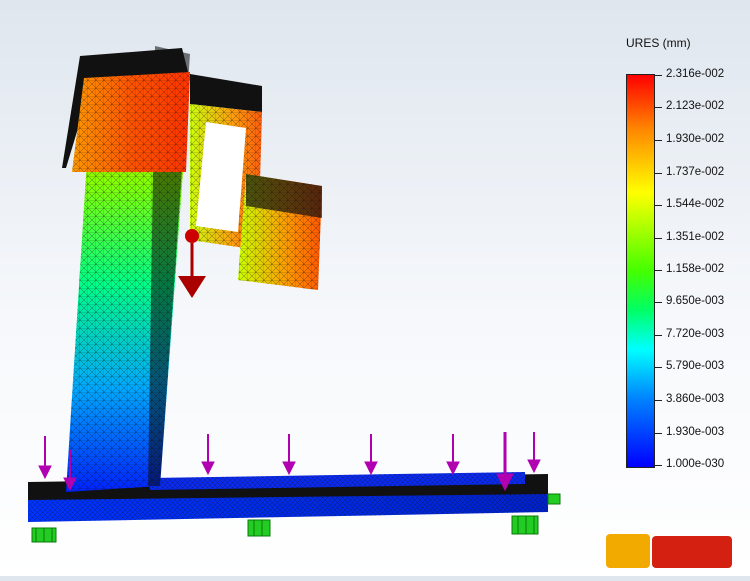 This screenshot has width=750, height=581. Describe the element at coordinates (689, 301) in the screenshot. I see `legend-tick: 9.650e-003` at that location.